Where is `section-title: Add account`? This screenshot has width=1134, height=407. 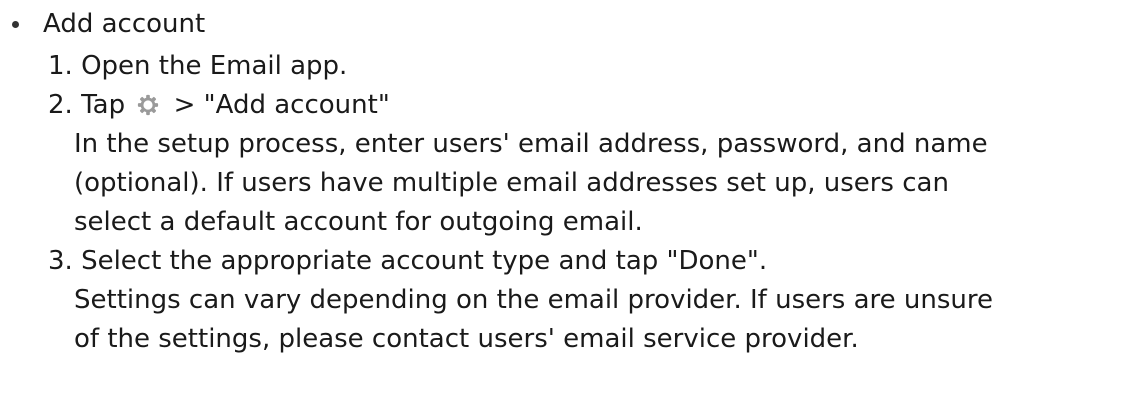
section-title: Add account is located at coordinates (124, 24).